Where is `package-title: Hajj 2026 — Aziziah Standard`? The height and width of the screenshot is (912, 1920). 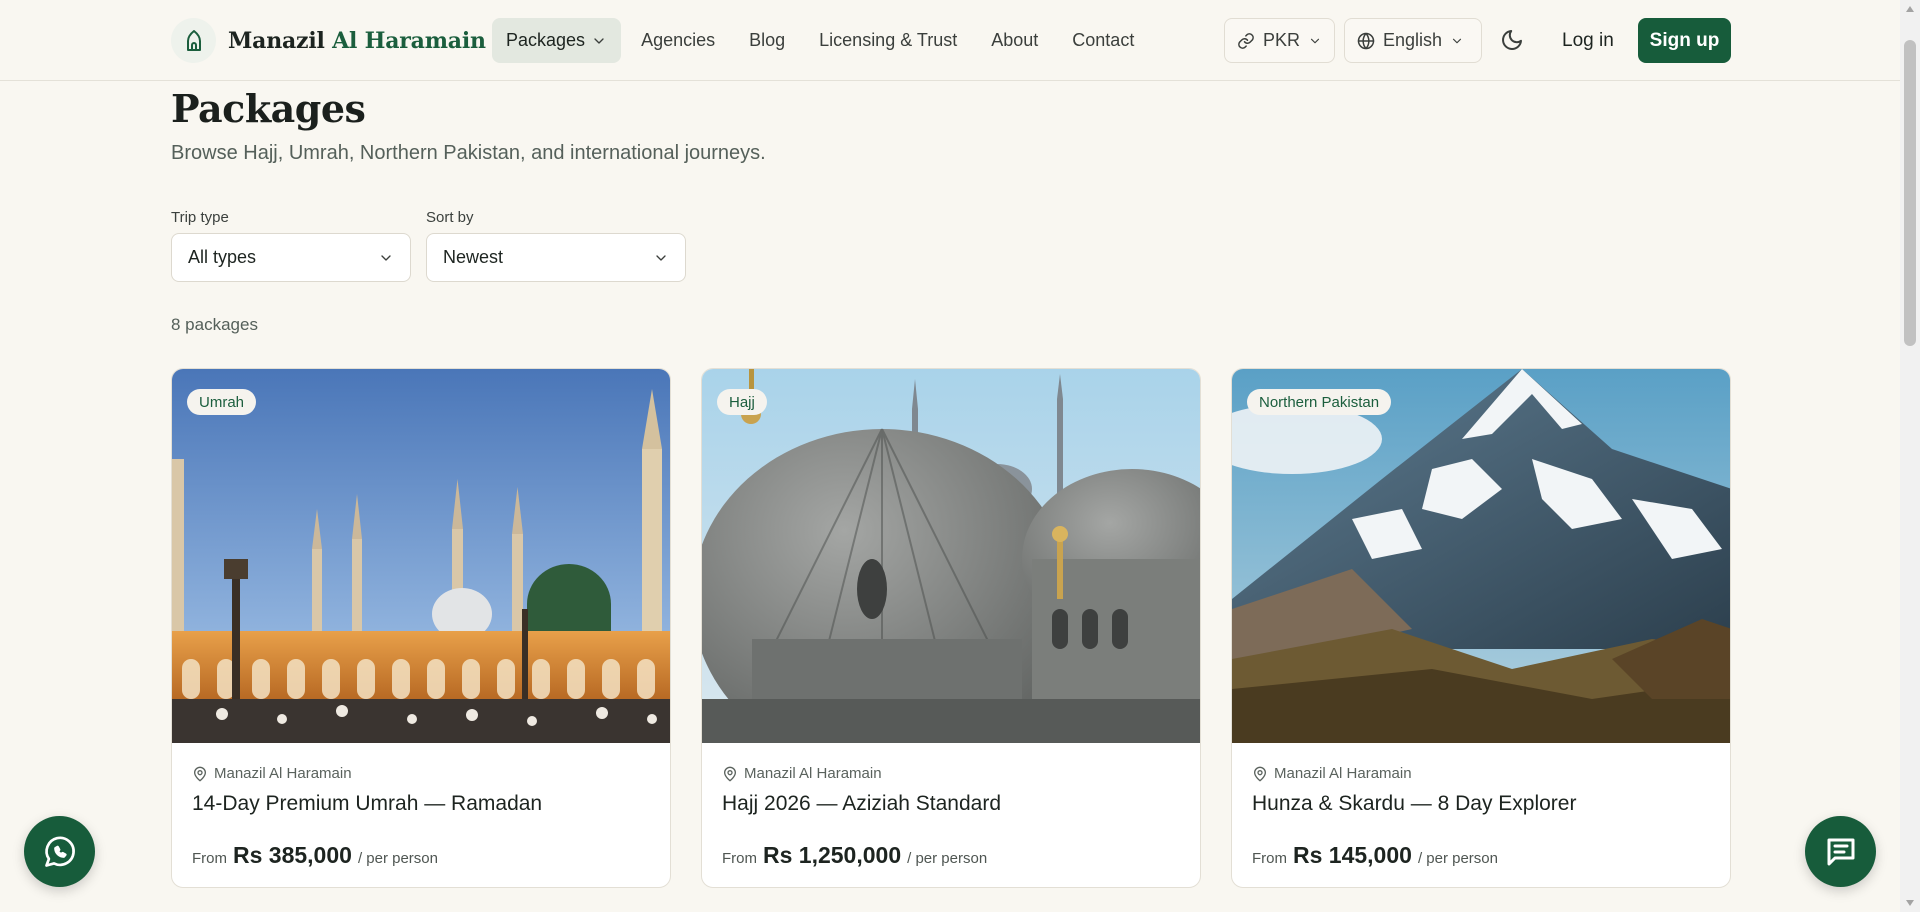 package-title: Hajj 2026 — Aziziah Standard is located at coordinates (951, 804).